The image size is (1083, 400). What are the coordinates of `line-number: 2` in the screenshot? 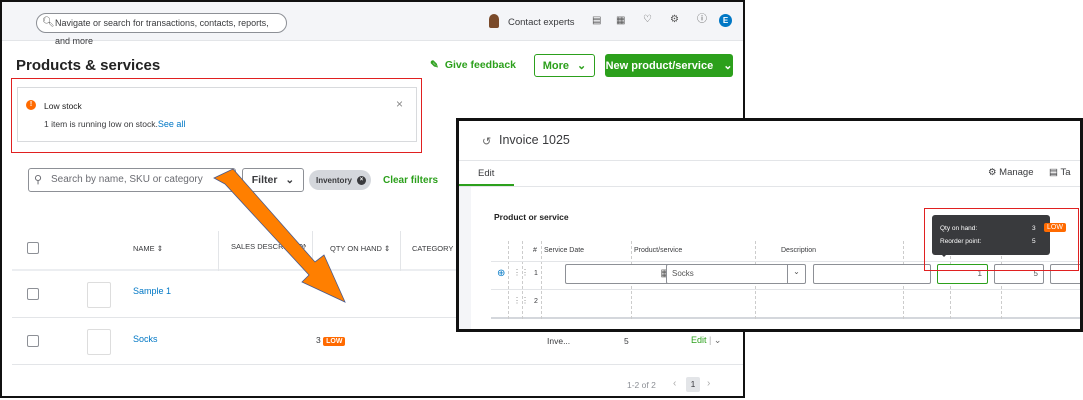 It's located at (536, 301).